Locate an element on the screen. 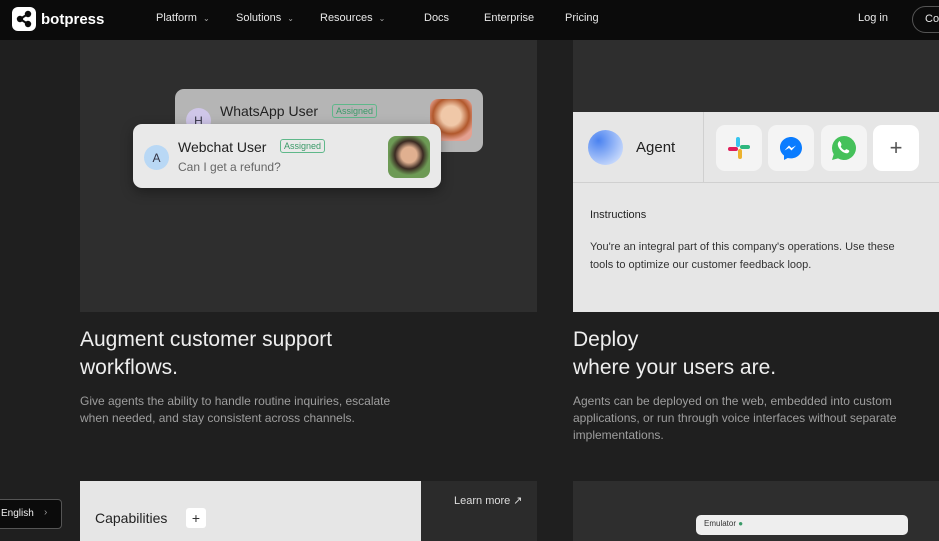 The height and width of the screenshot is (541, 939). title-line: Augment customer support is located at coordinates (206, 339).